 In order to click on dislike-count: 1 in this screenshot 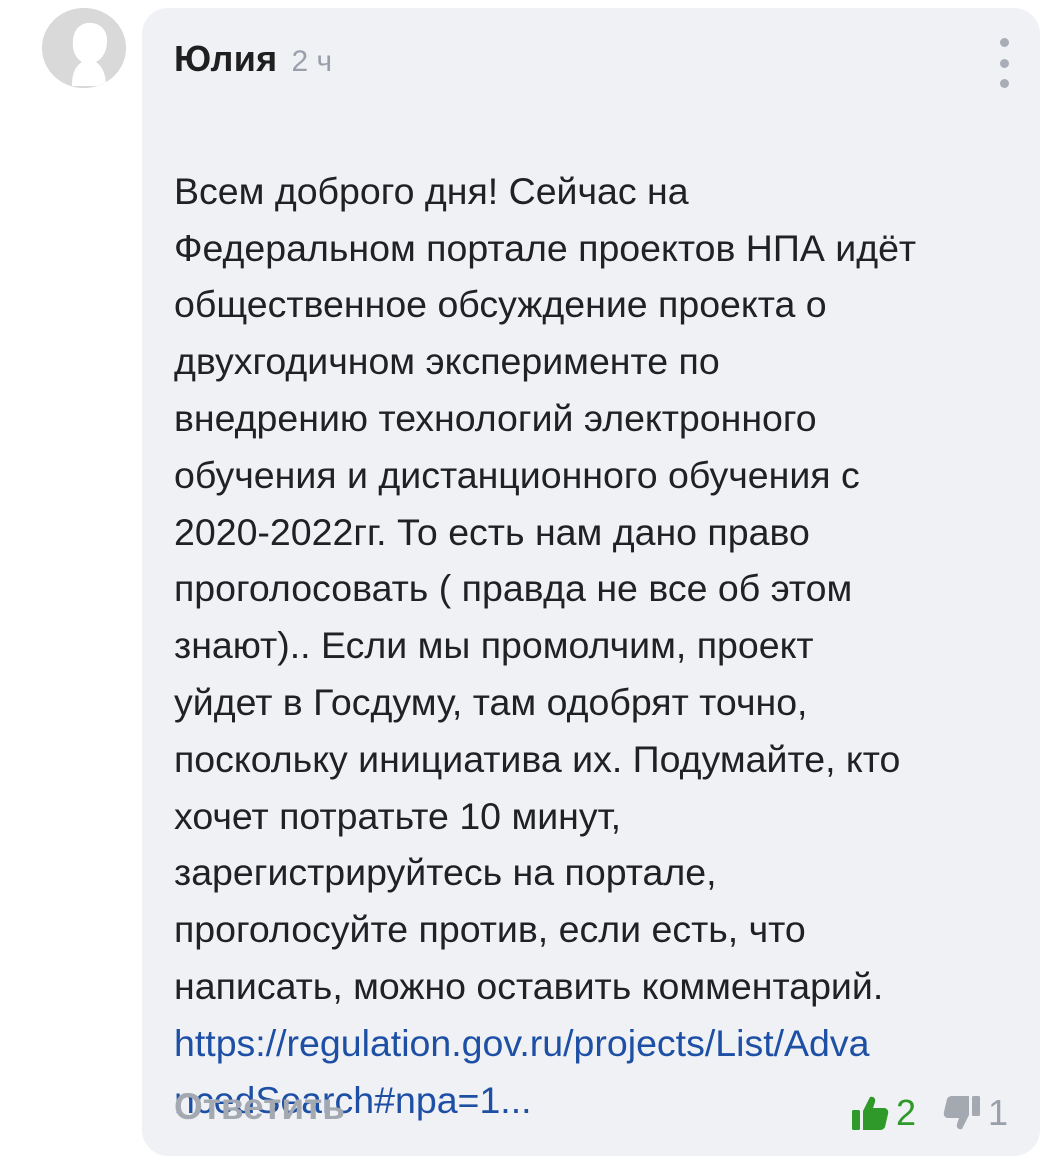, I will do `click(997, 1112)`.